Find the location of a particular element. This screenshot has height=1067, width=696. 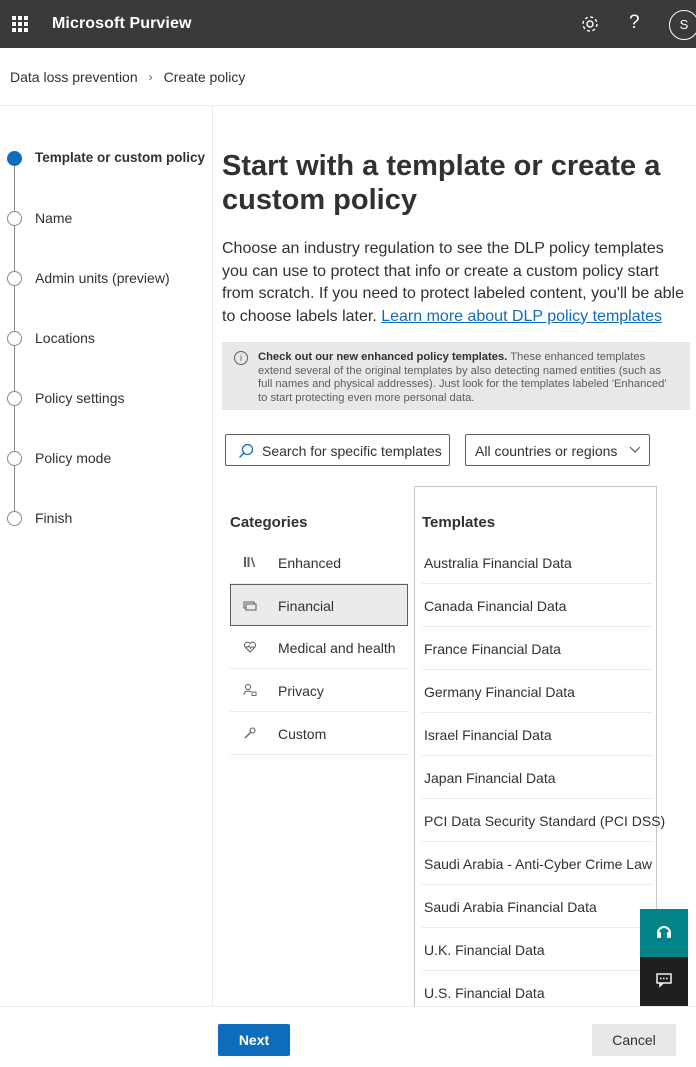

template-search-input: Search for specific templates is located at coordinates (337, 450).